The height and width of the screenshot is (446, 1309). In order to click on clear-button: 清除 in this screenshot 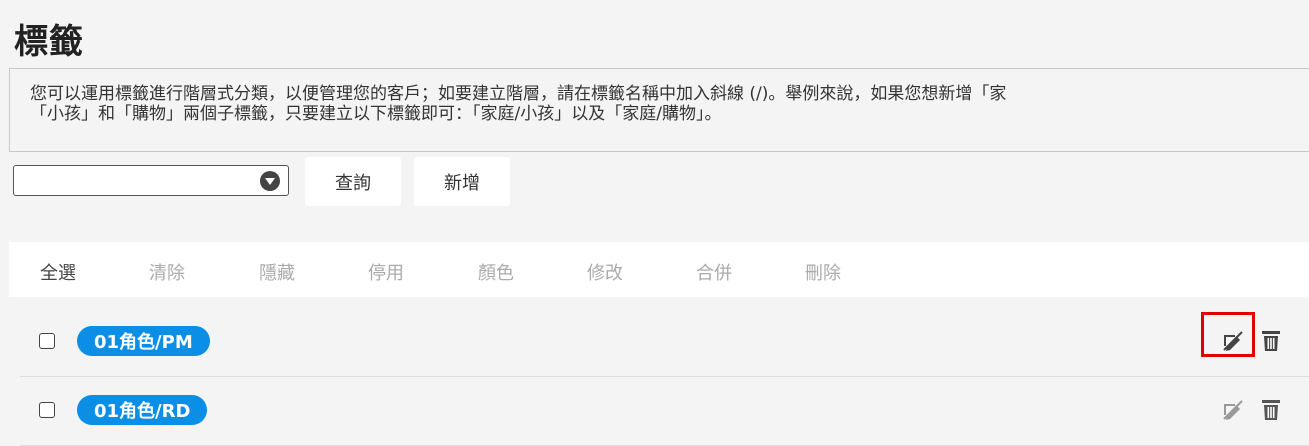, I will do `click(167, 272)`.